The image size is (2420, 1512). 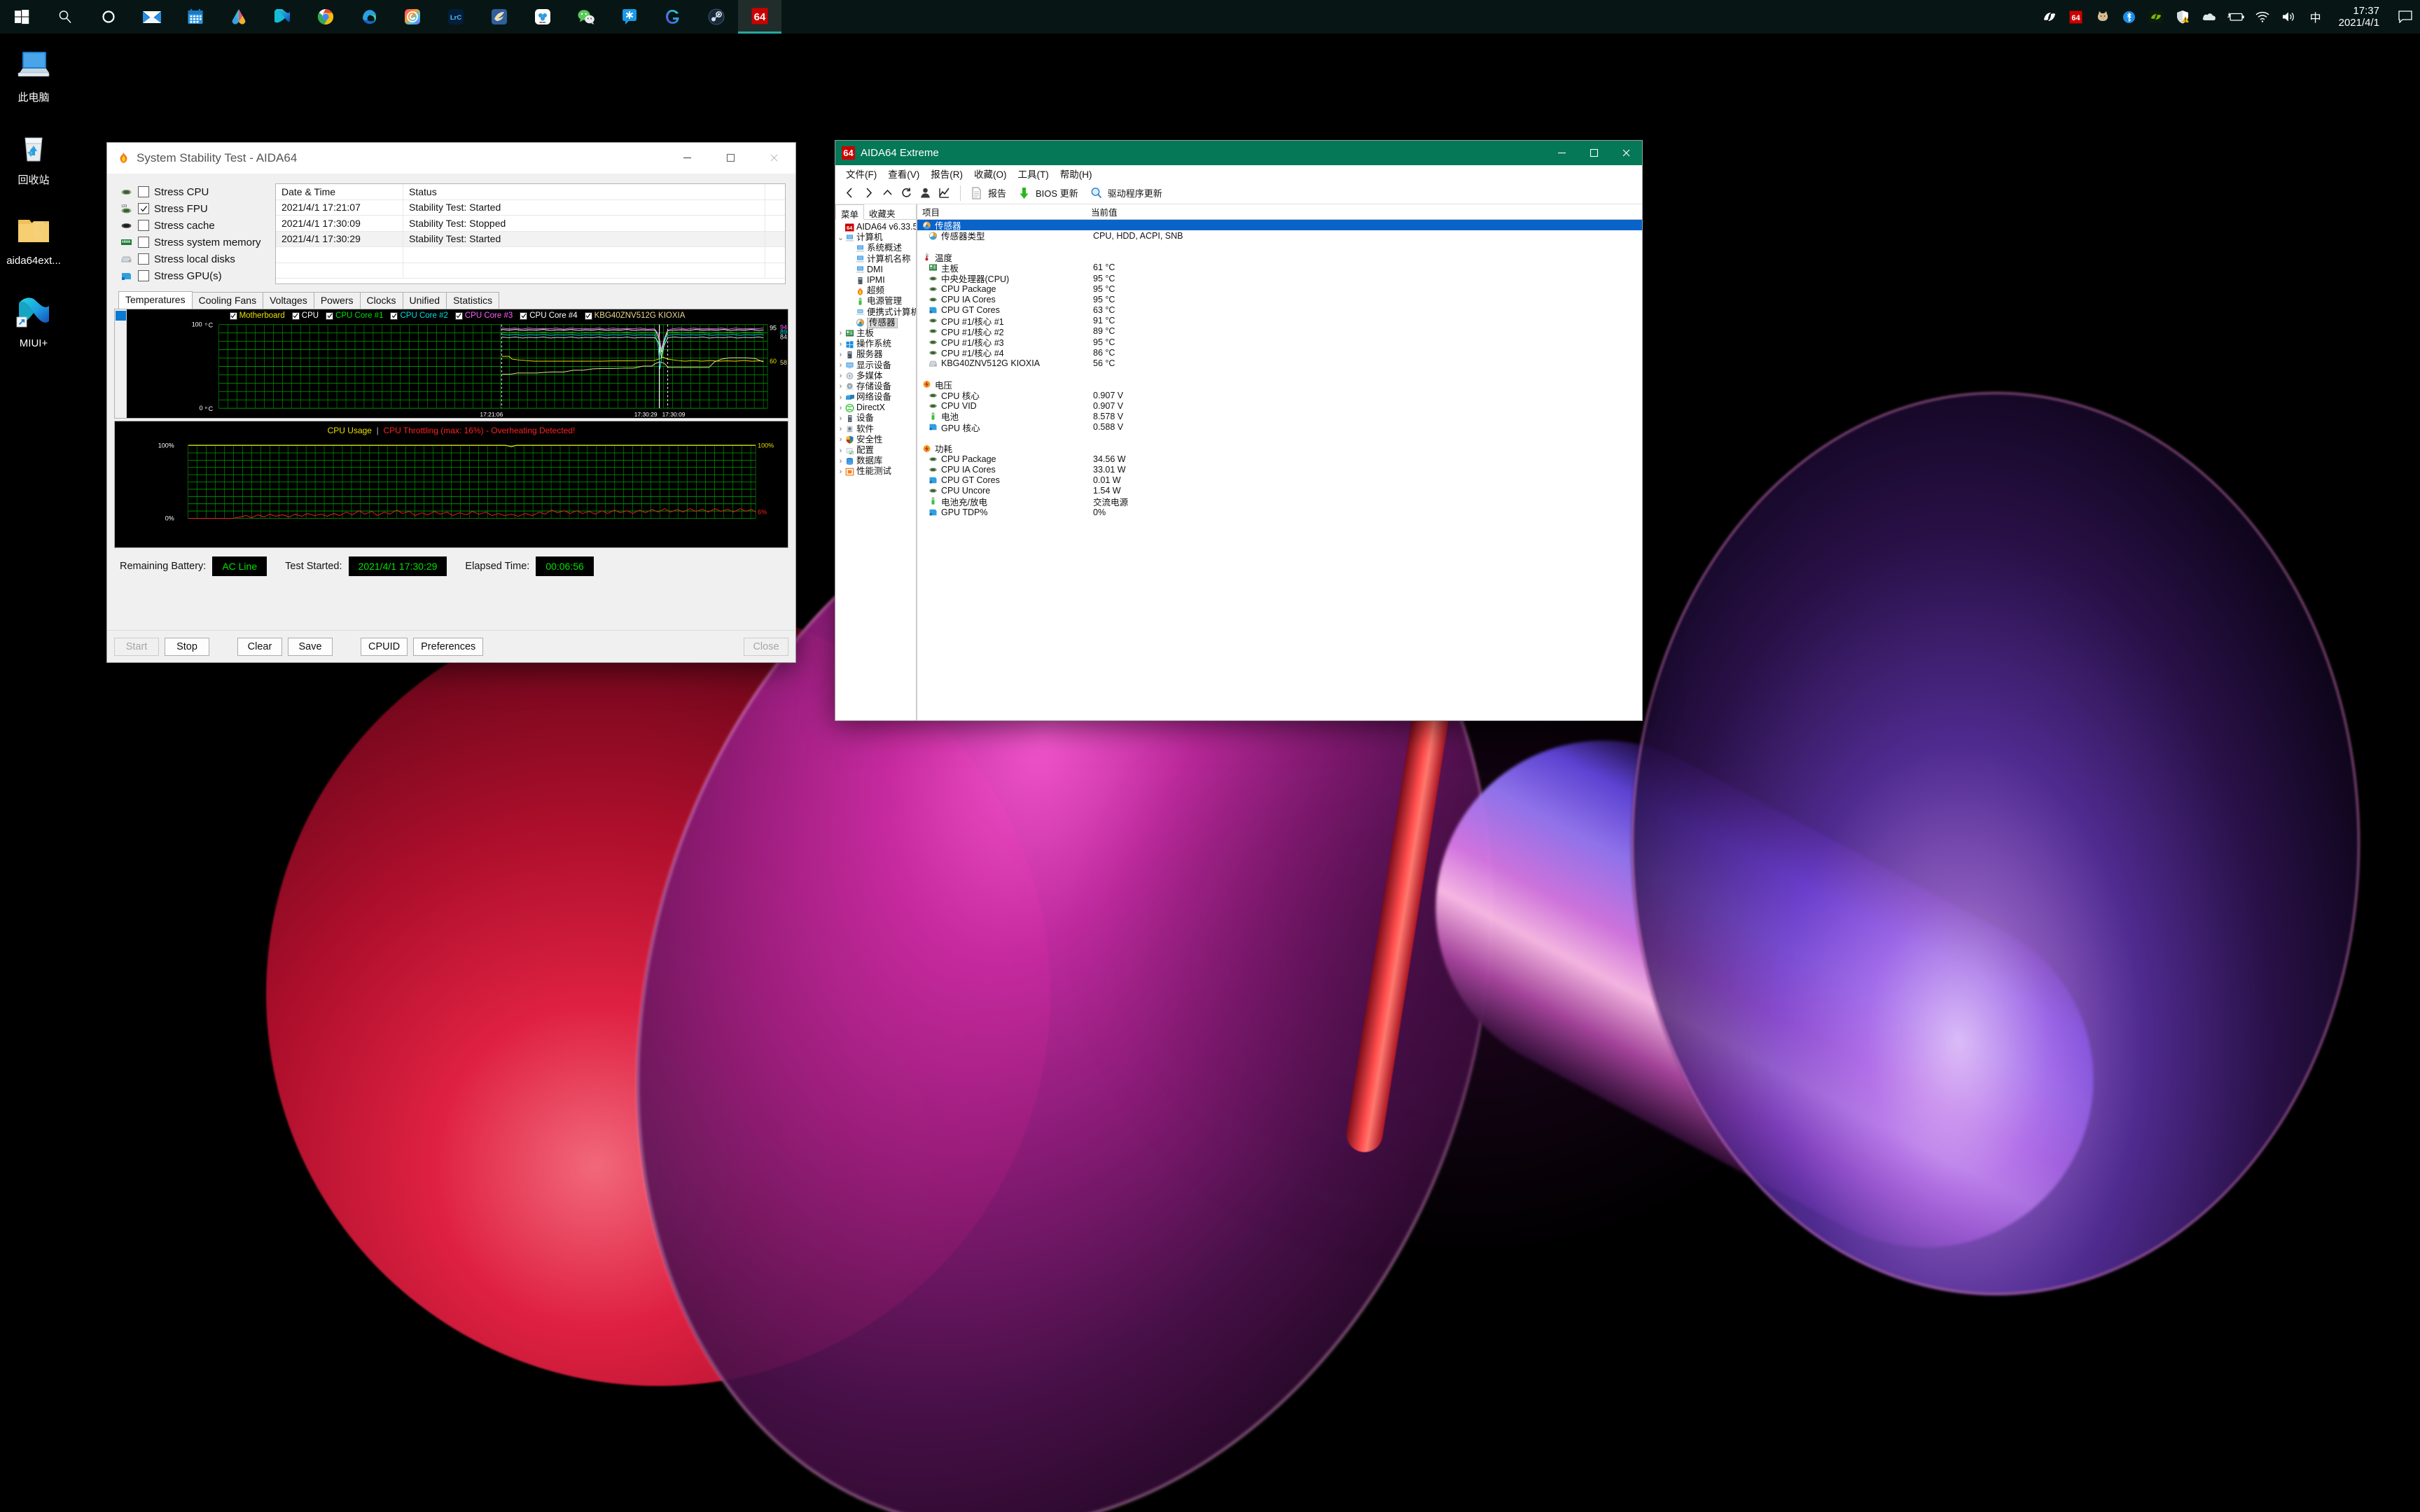 I want to click on tree-item-12: › 服务器, so click(x=875, y=354).